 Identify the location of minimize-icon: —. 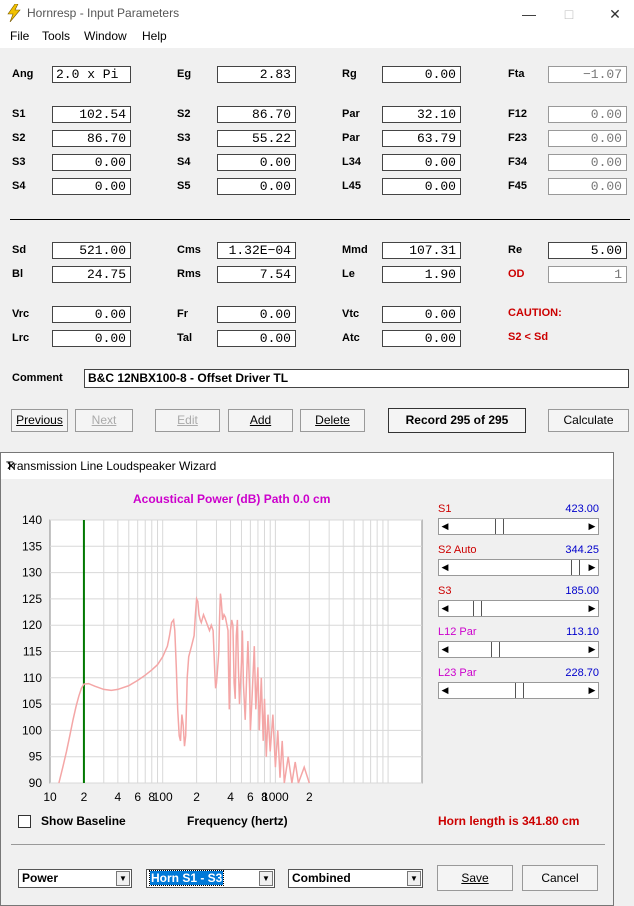
(529, 14).